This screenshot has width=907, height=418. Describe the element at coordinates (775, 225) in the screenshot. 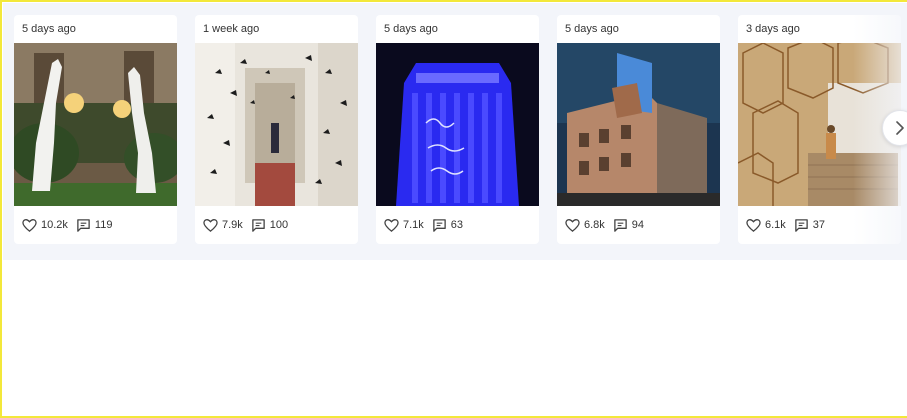

I see `like-count: 6.1k` at that location.